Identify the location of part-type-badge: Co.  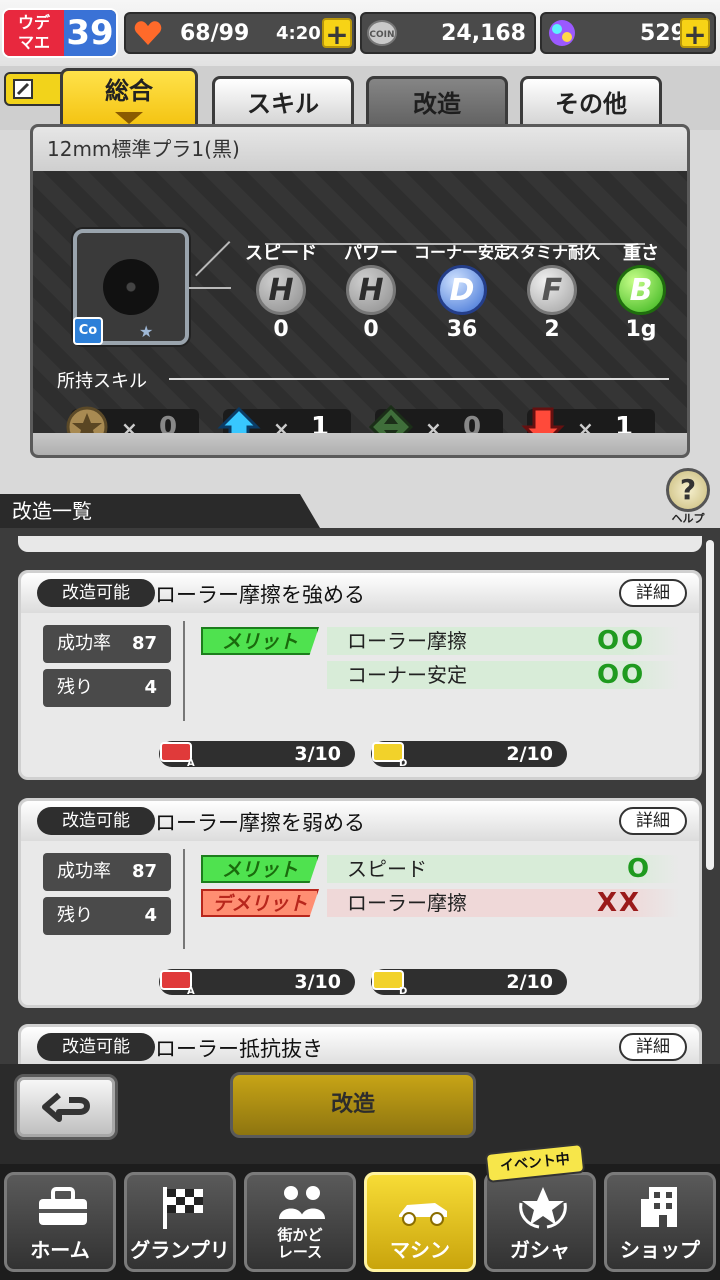
(88, 331).